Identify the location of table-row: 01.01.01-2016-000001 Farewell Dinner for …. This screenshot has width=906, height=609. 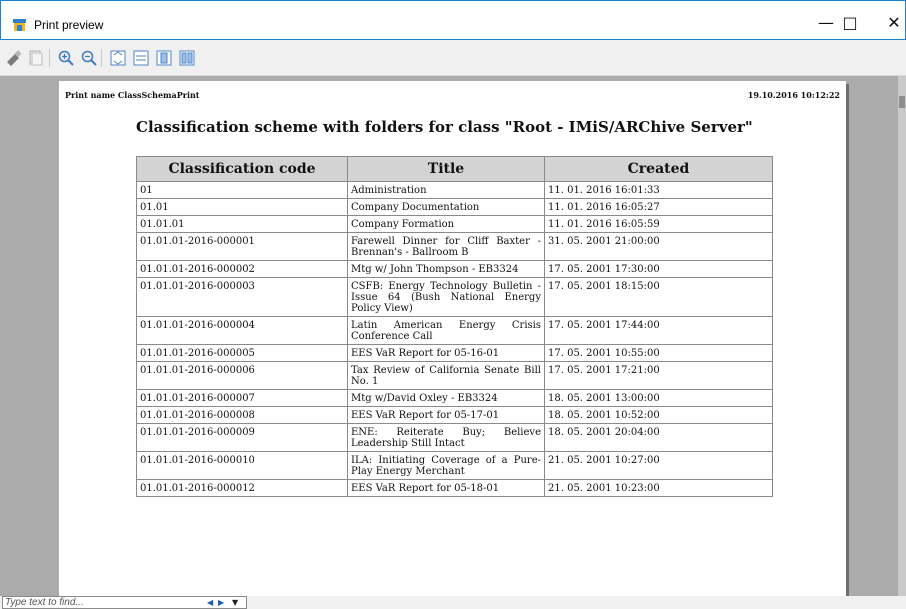
(454, 246).